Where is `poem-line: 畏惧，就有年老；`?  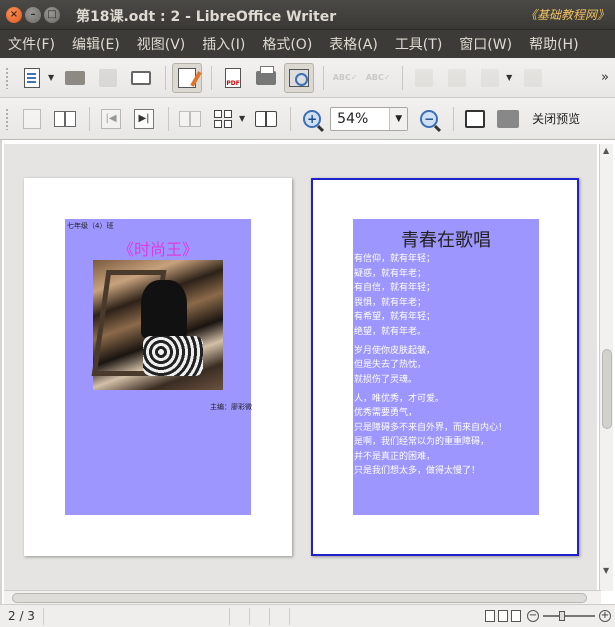
poem-line: 畏惧，就有年老； is located at coordinates (390, 302).